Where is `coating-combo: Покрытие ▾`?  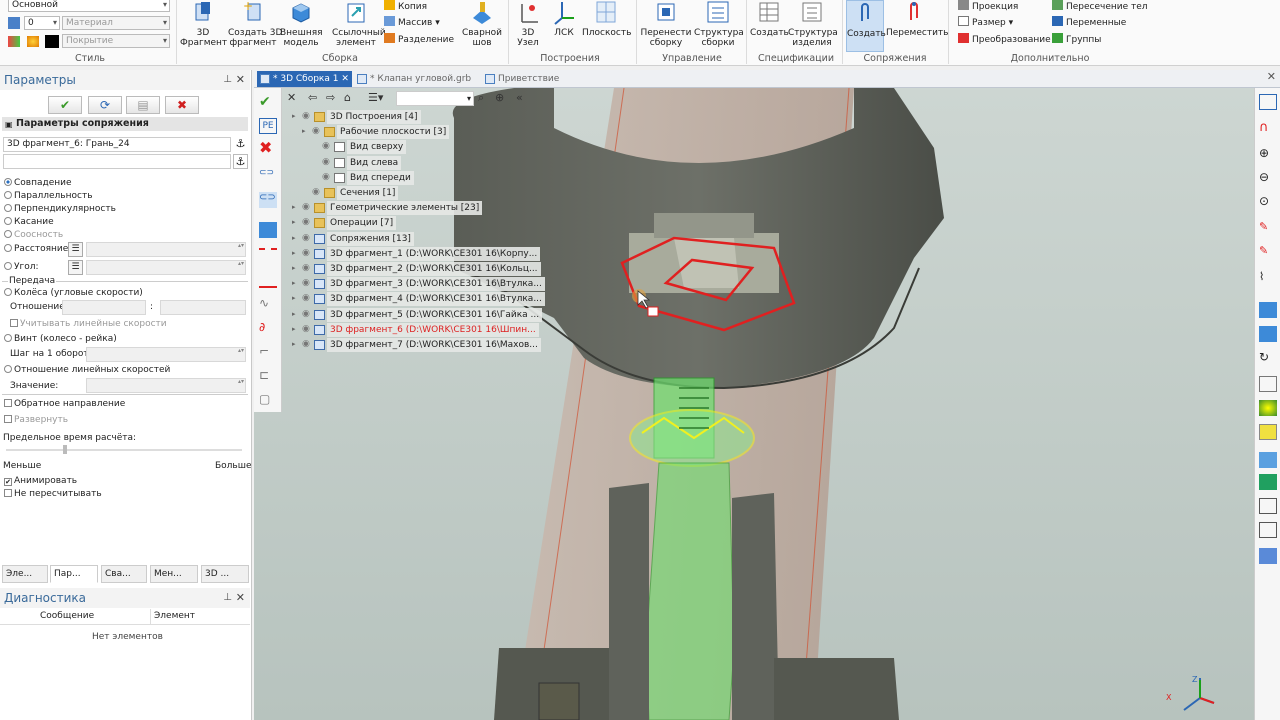 coating-combo: Покрытие ▾ is located at coordinates (116, 41).